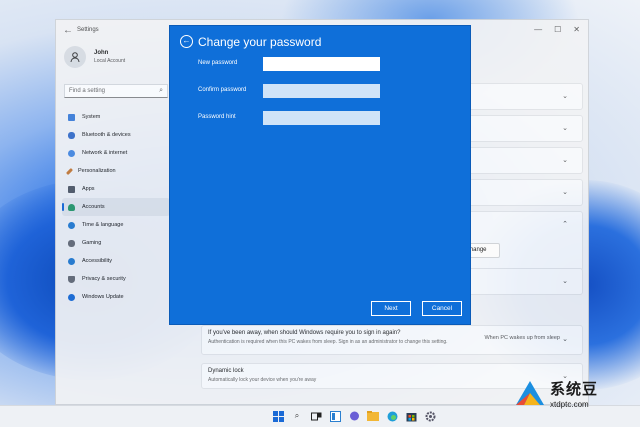 This screenshot has width=640, height=427. What do you see at coordinates (316, 416) in the screenshot?
I see `task-view-icon` at bounding box center [316, 416].